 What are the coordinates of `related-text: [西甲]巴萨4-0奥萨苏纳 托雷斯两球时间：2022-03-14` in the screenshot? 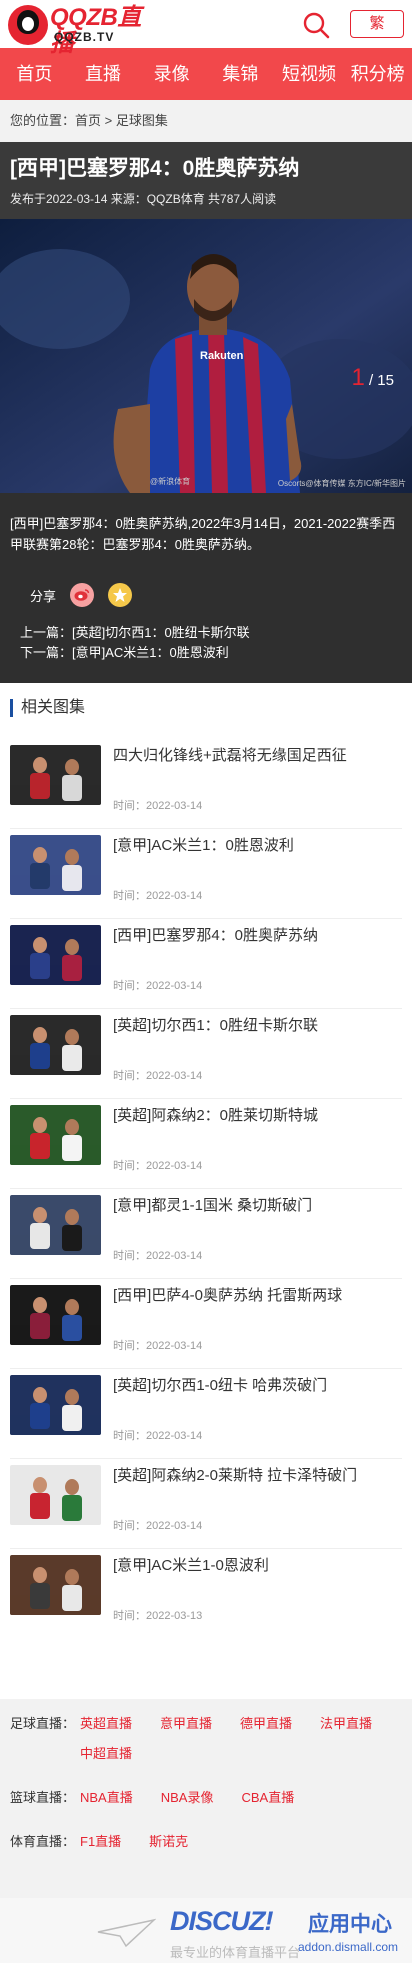 It's located at (231, 1323).